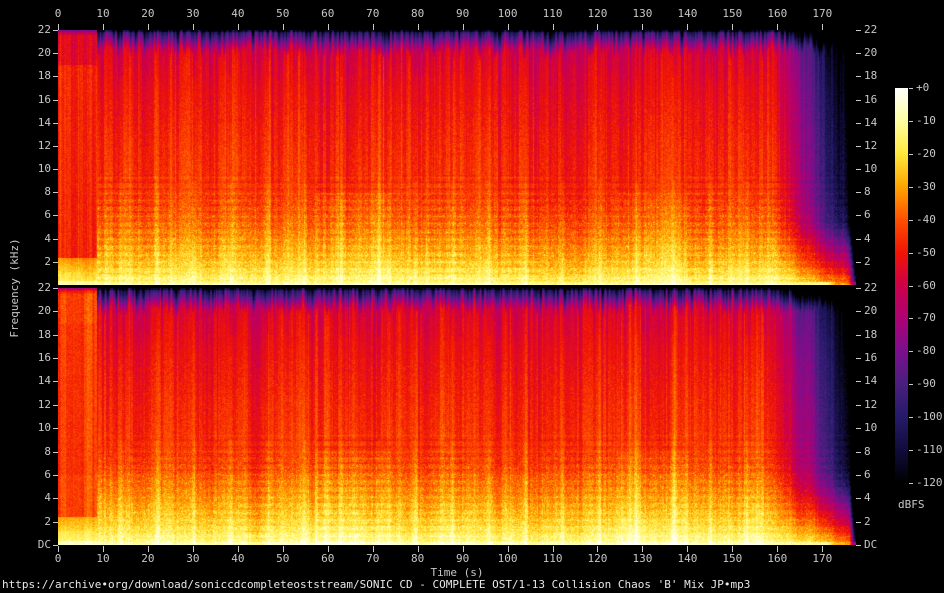 The height and width of the screenshot is (593, 944). Describe the element at coordinates (462, 13) in the screenshot. I see `x-tick-label-top: 90` at that location.